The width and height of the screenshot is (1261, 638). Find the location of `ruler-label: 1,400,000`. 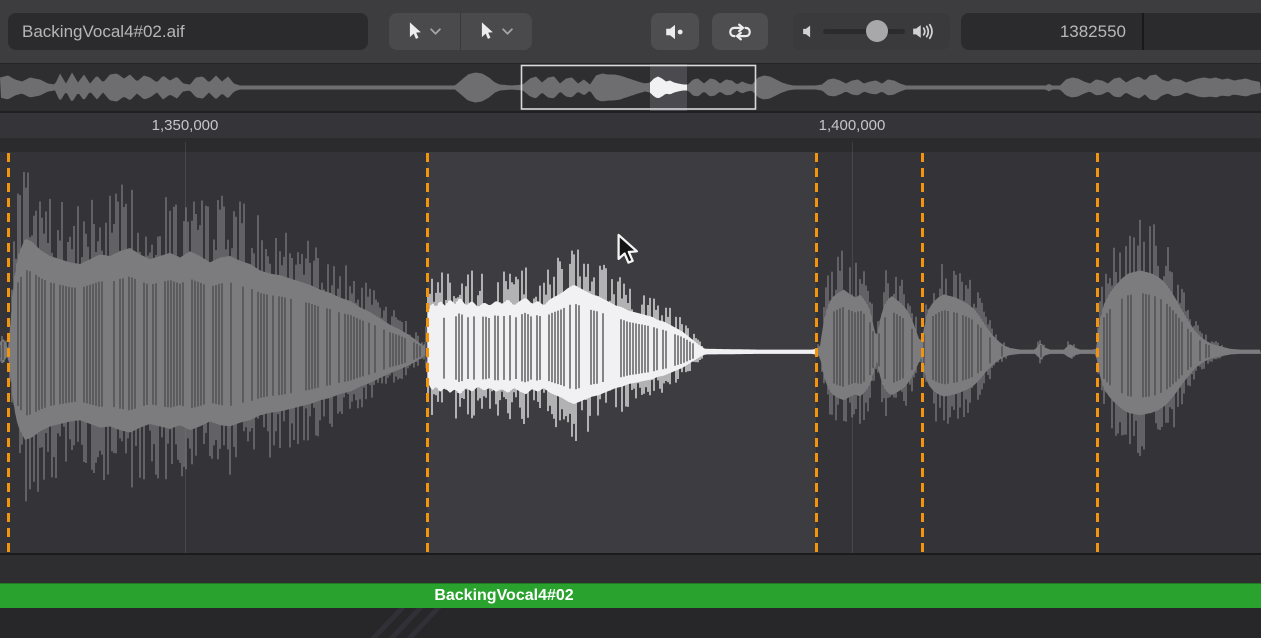

ruler-label: 1,400,000 is located at coordinates (852, 125).